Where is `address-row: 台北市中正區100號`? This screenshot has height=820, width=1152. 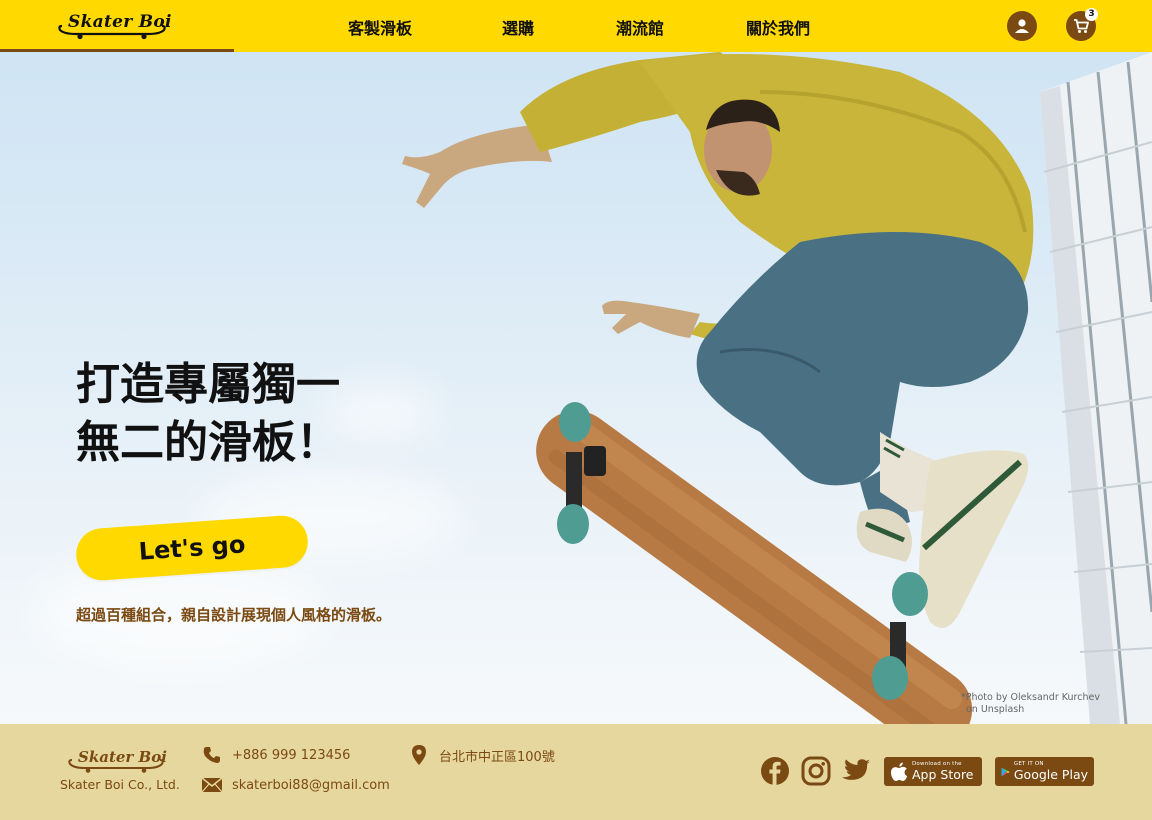 address-row: 台北市中正區100號 is located at coordinates (482, 755).